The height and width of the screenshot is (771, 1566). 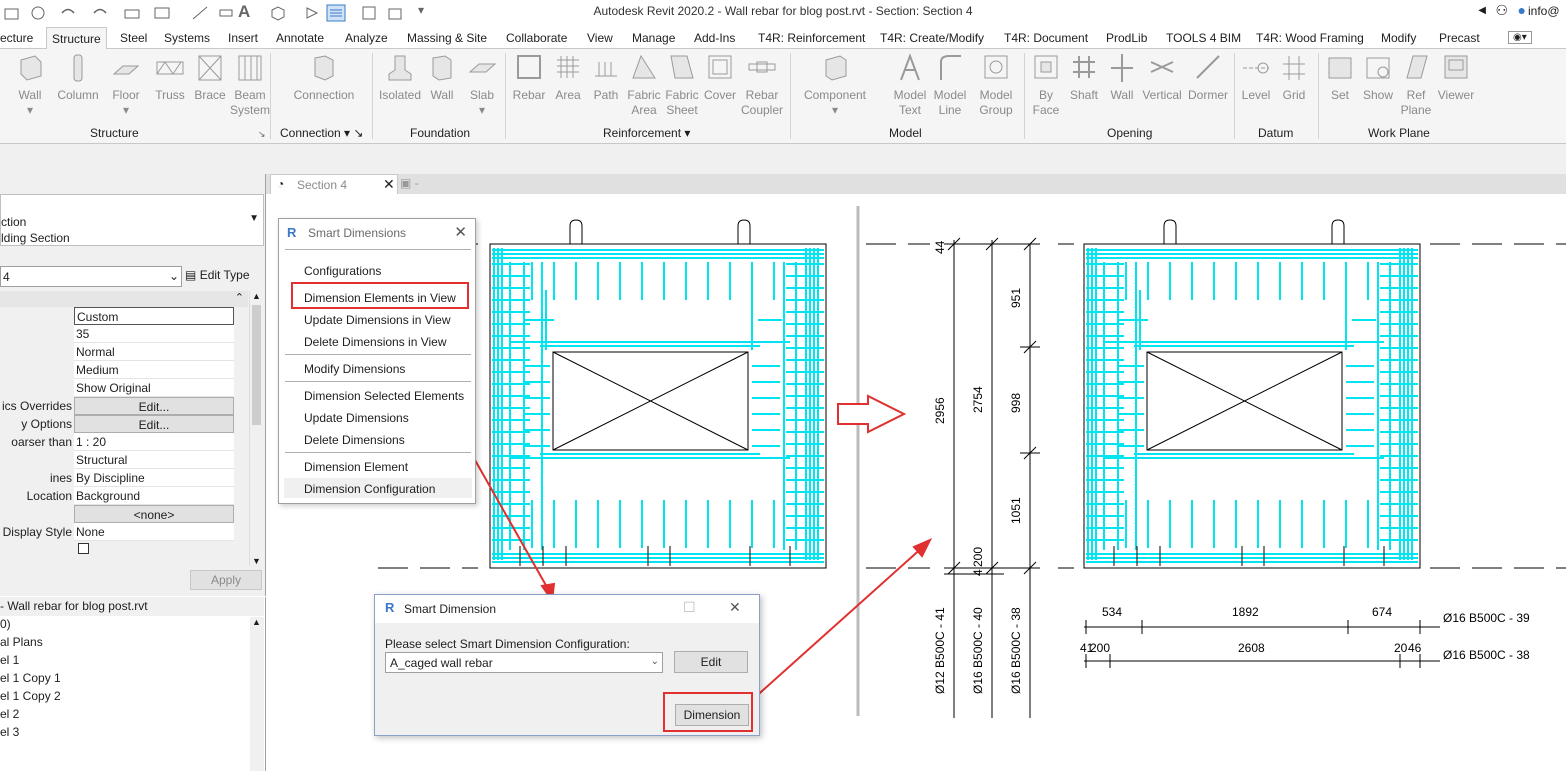 I want to click on menu-update-dimensions: Update Dimensions, so click(x=356, y=418).